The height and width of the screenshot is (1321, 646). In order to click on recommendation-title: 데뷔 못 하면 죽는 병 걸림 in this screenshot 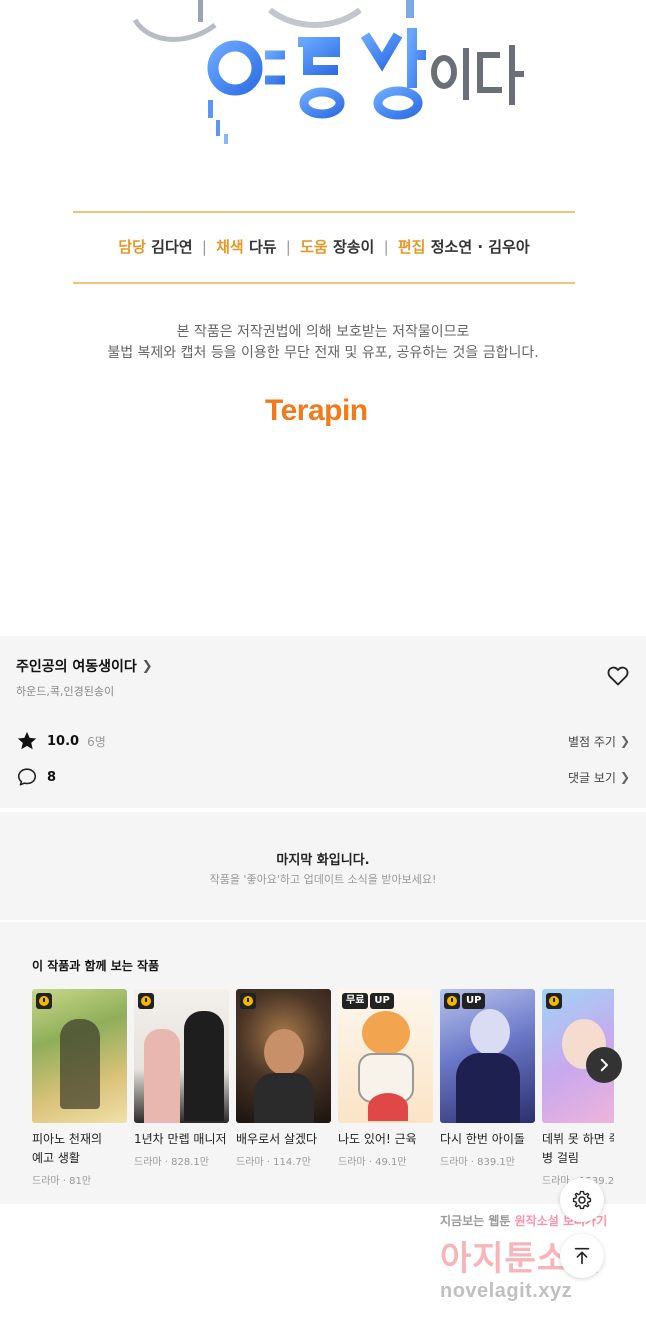, I will do `click(578, 1148)`.